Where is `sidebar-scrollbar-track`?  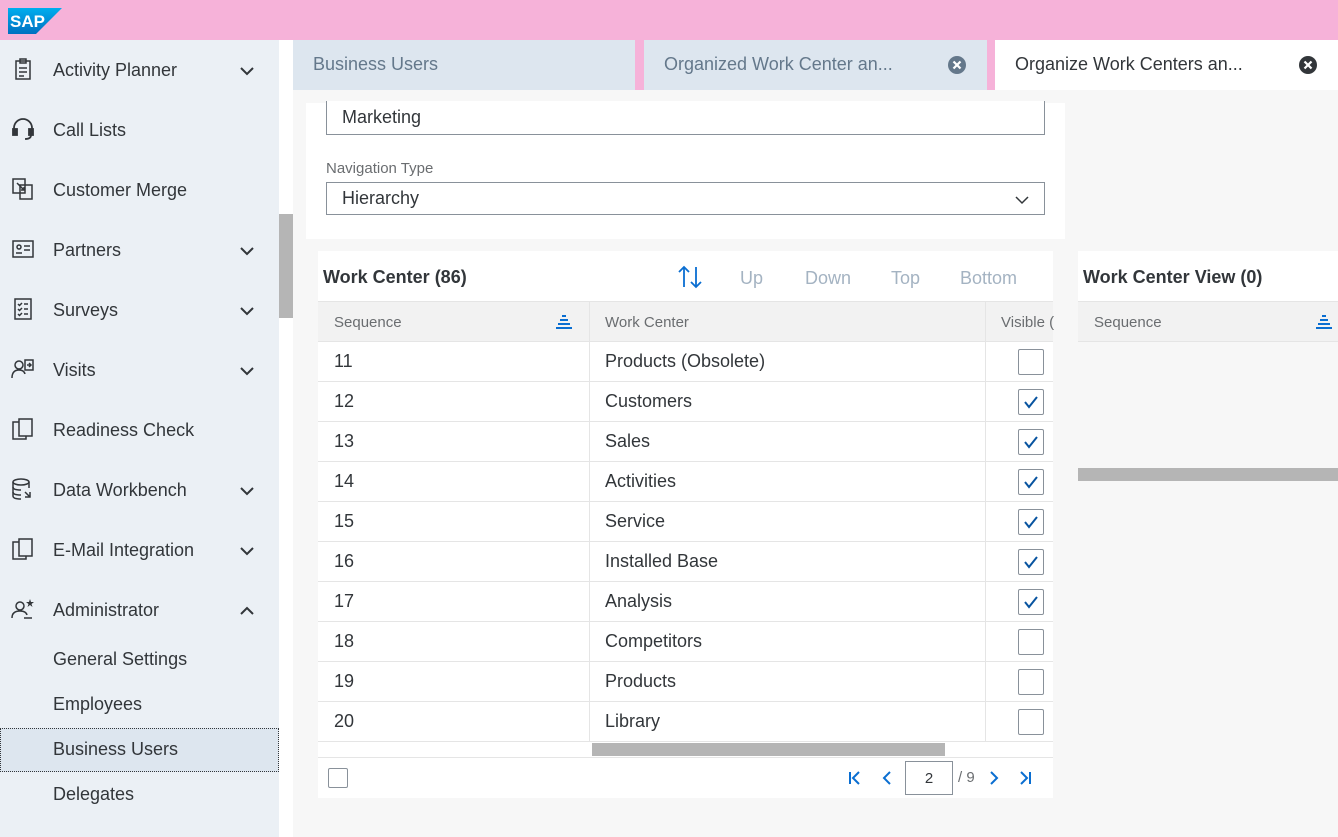
sidebar-scrollbar-track is located at coordinates (286, 438).